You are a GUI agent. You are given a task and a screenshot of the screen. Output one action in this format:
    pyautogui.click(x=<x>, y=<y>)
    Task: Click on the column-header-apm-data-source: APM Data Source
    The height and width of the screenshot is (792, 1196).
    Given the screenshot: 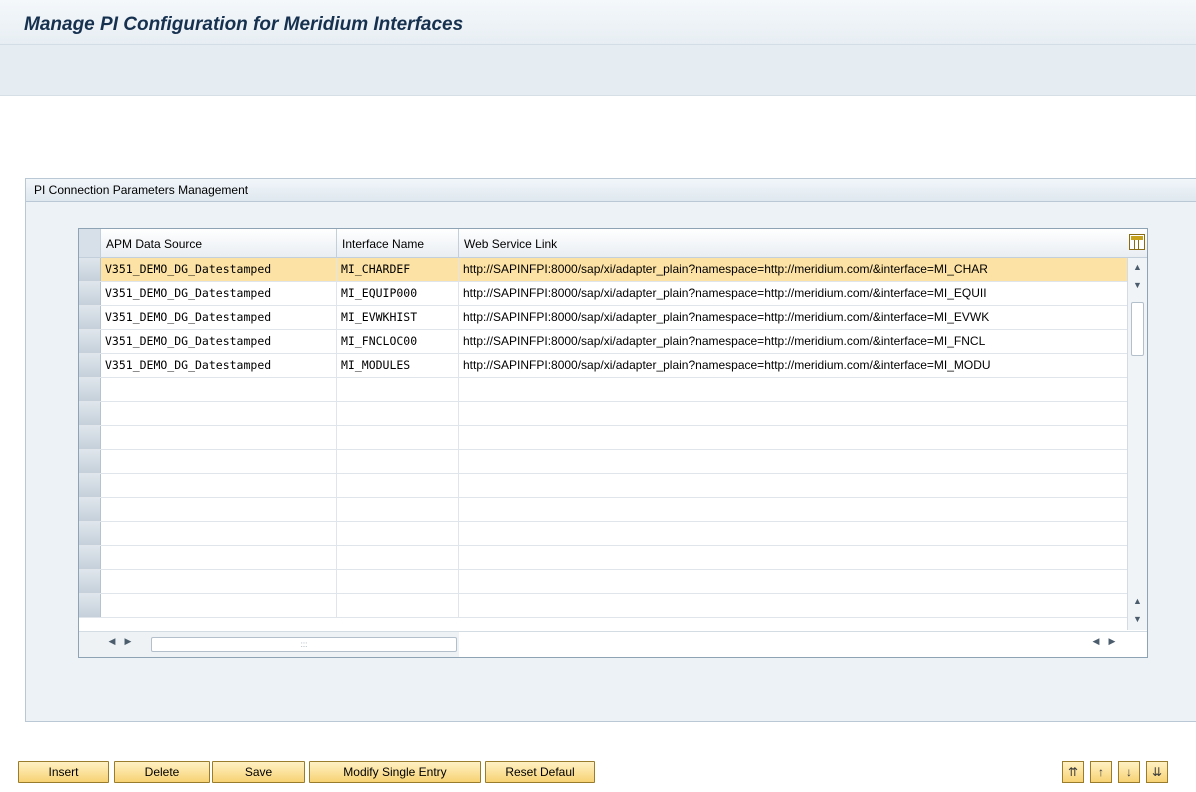 What is the action you would take?
    pyautogui.click(x=219, y=243)
    